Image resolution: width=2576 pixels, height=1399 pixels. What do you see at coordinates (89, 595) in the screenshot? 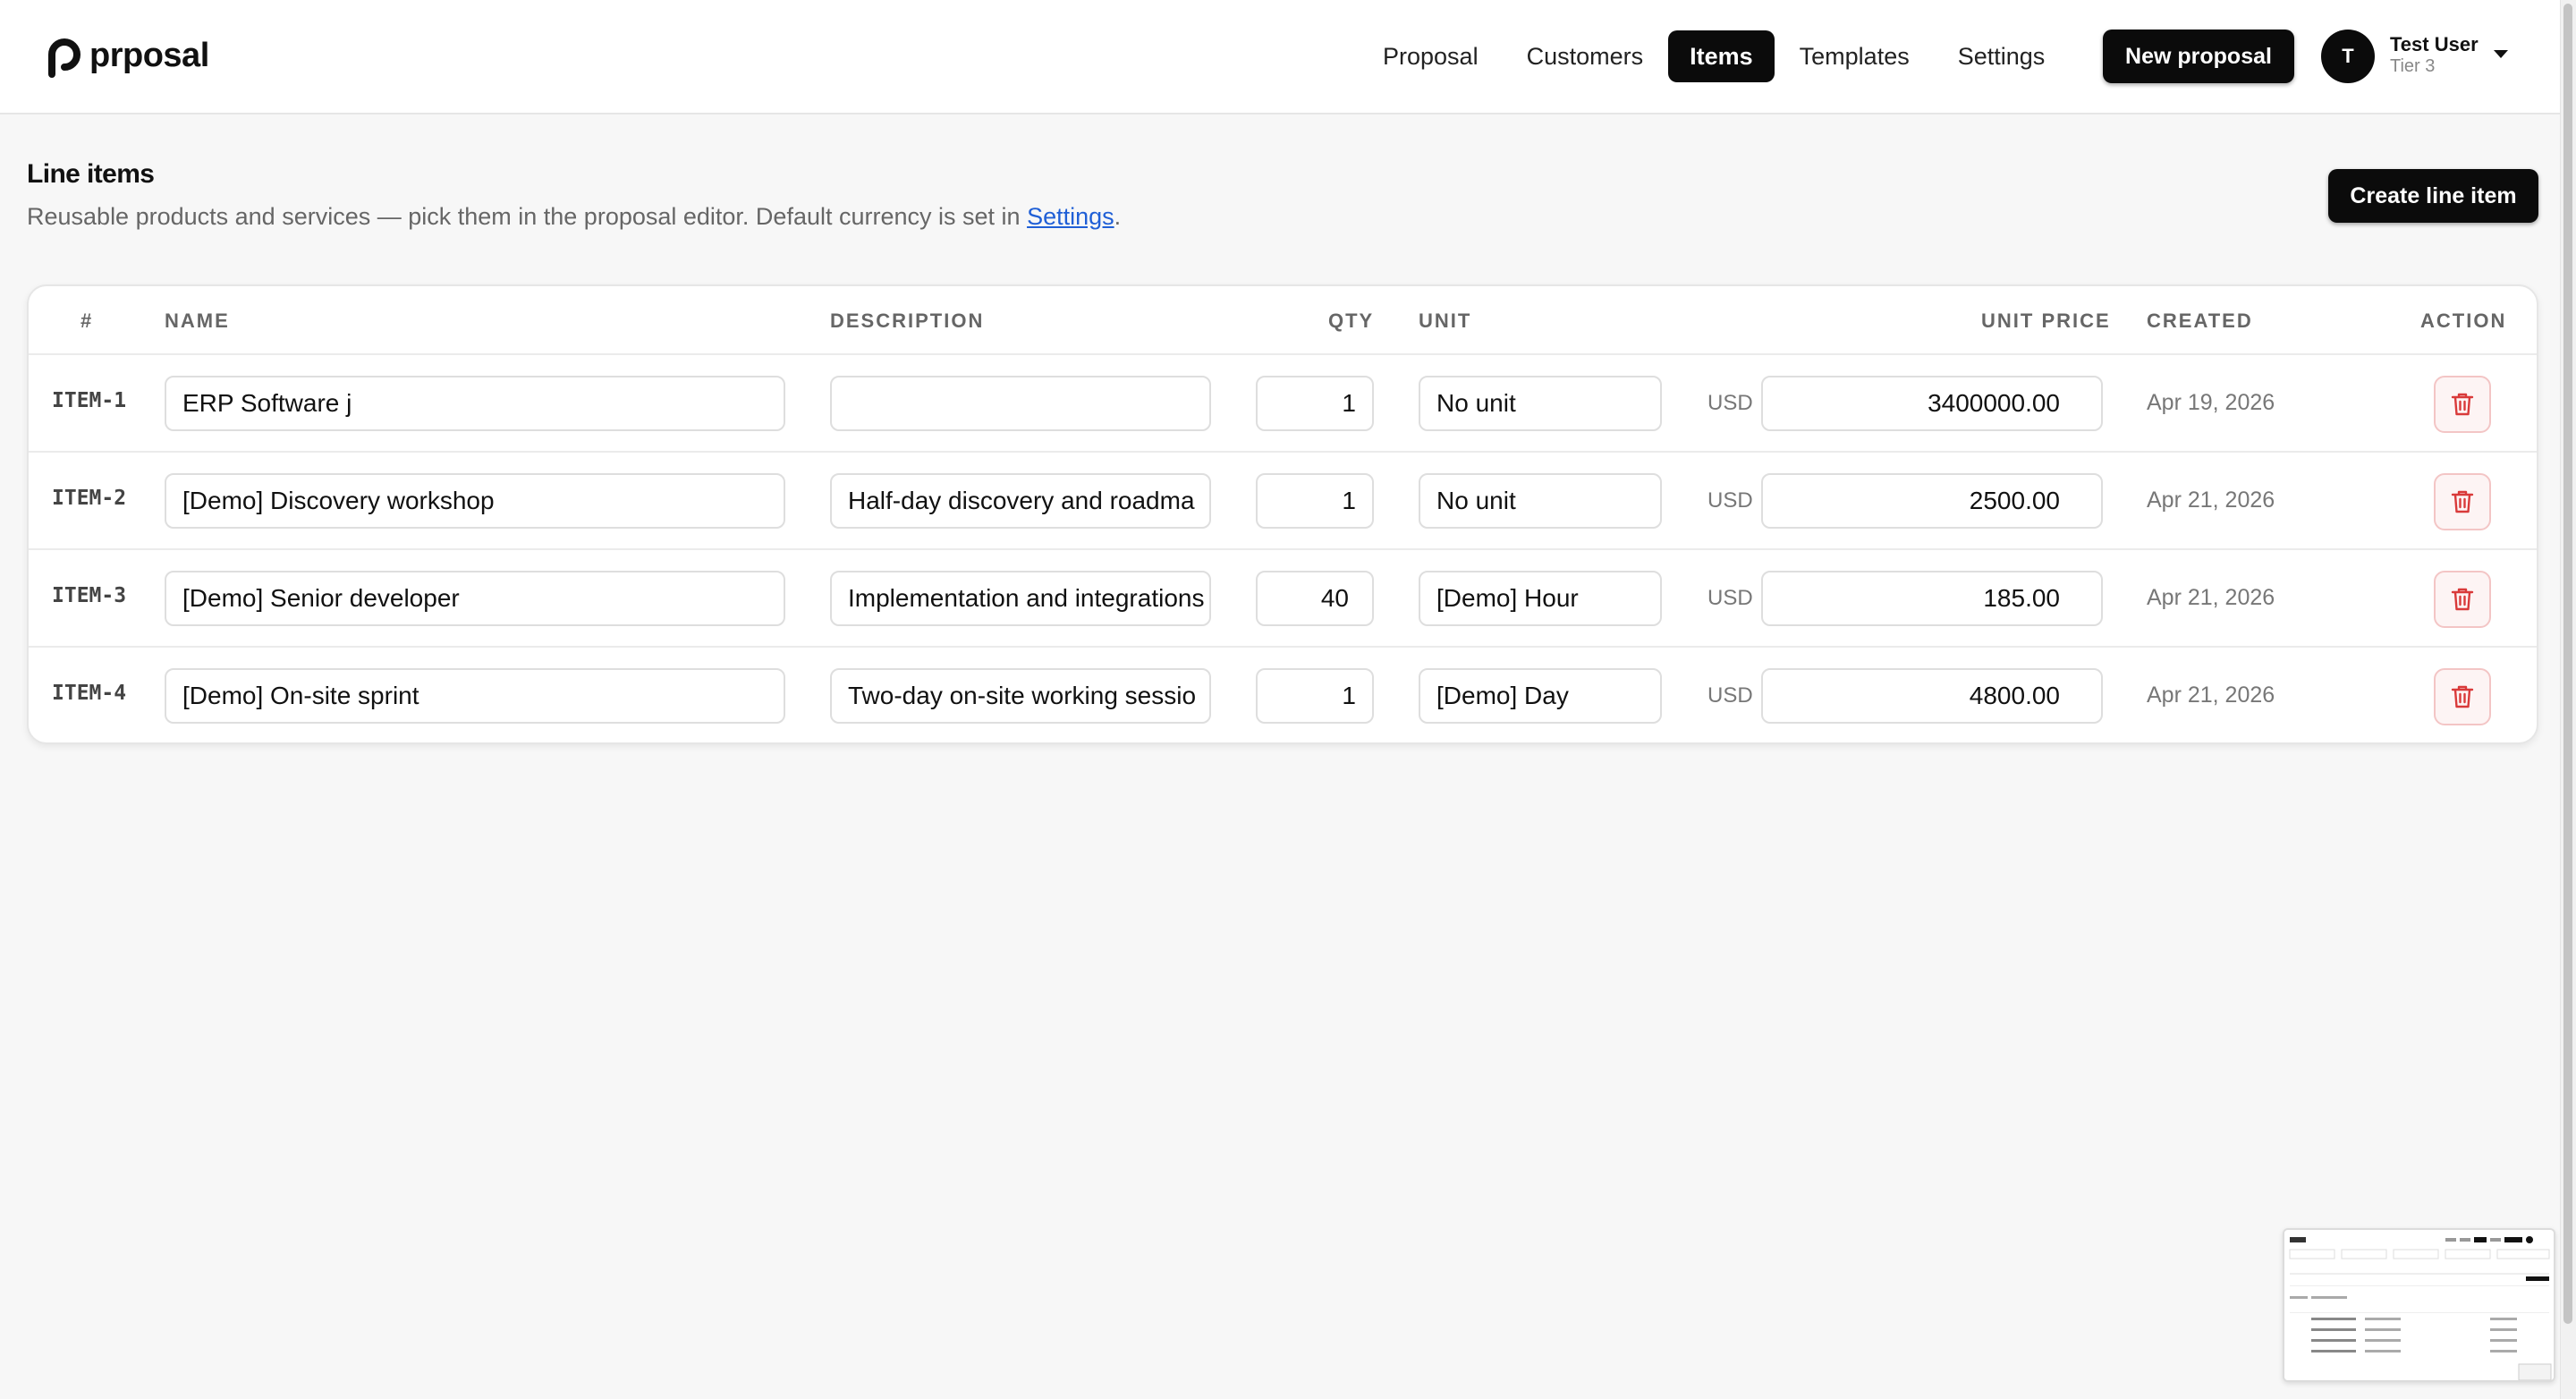
I see `item-id: ITEM-3` at bounding box center [89, 595].